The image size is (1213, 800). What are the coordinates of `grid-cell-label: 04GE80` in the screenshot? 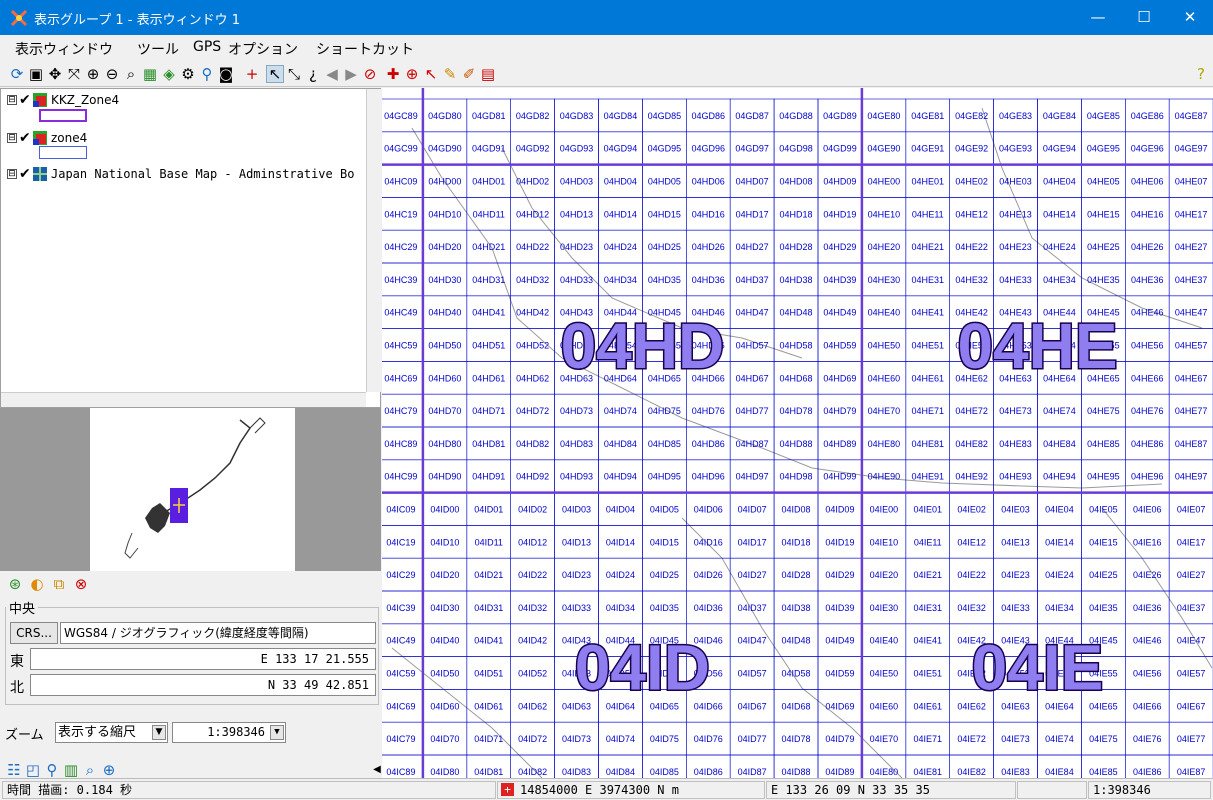 It's located at (883, 116).